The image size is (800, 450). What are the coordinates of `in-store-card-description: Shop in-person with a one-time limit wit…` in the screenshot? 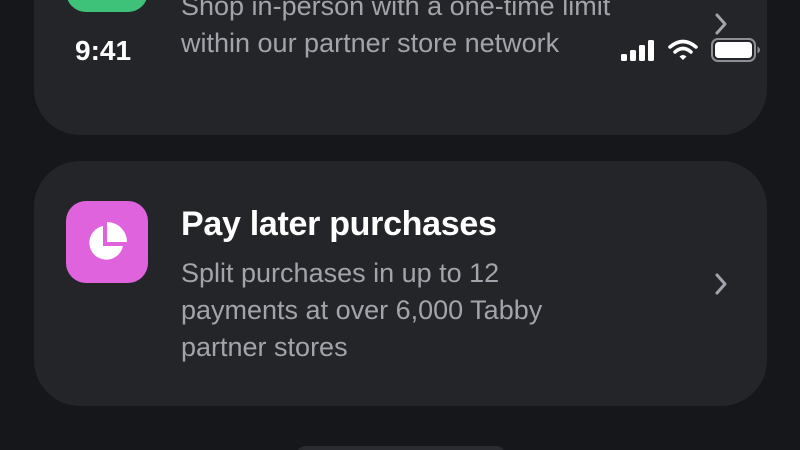 It's located at (396, 29).